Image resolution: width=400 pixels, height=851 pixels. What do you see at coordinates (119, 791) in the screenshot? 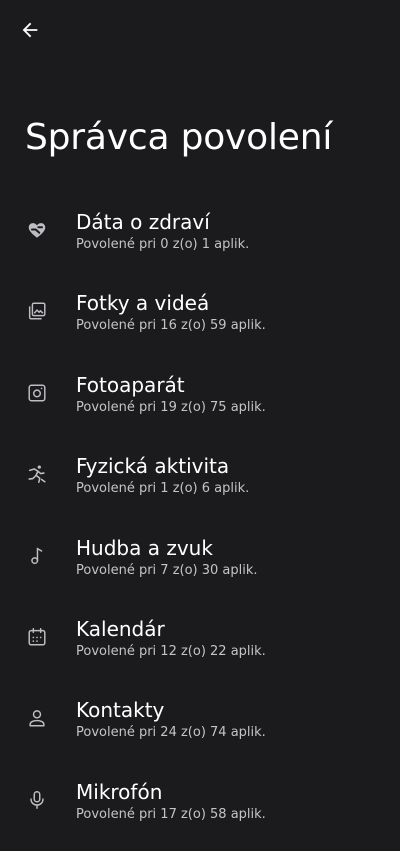
I see `permission-name: Mikrofón` at bounding box center [119, 791].